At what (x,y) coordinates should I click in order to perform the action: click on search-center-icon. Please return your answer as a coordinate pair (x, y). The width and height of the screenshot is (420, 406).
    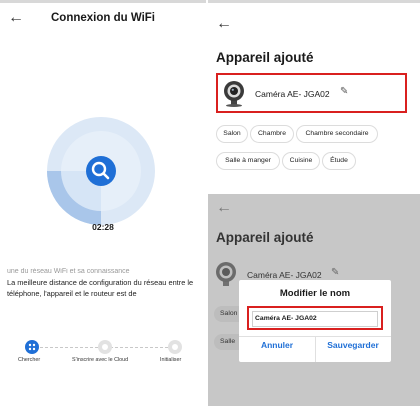
    Looking at the image, I should click on (101, 171).